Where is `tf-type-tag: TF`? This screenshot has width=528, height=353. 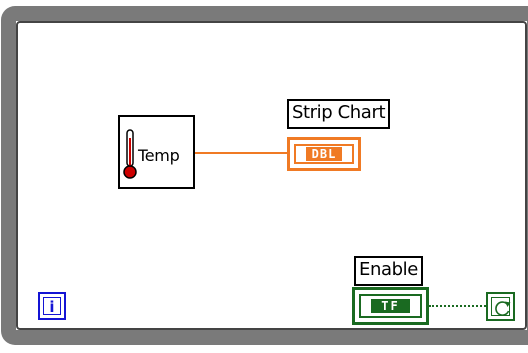 tf-type-tag: TF is located at coordinates (390, 306).